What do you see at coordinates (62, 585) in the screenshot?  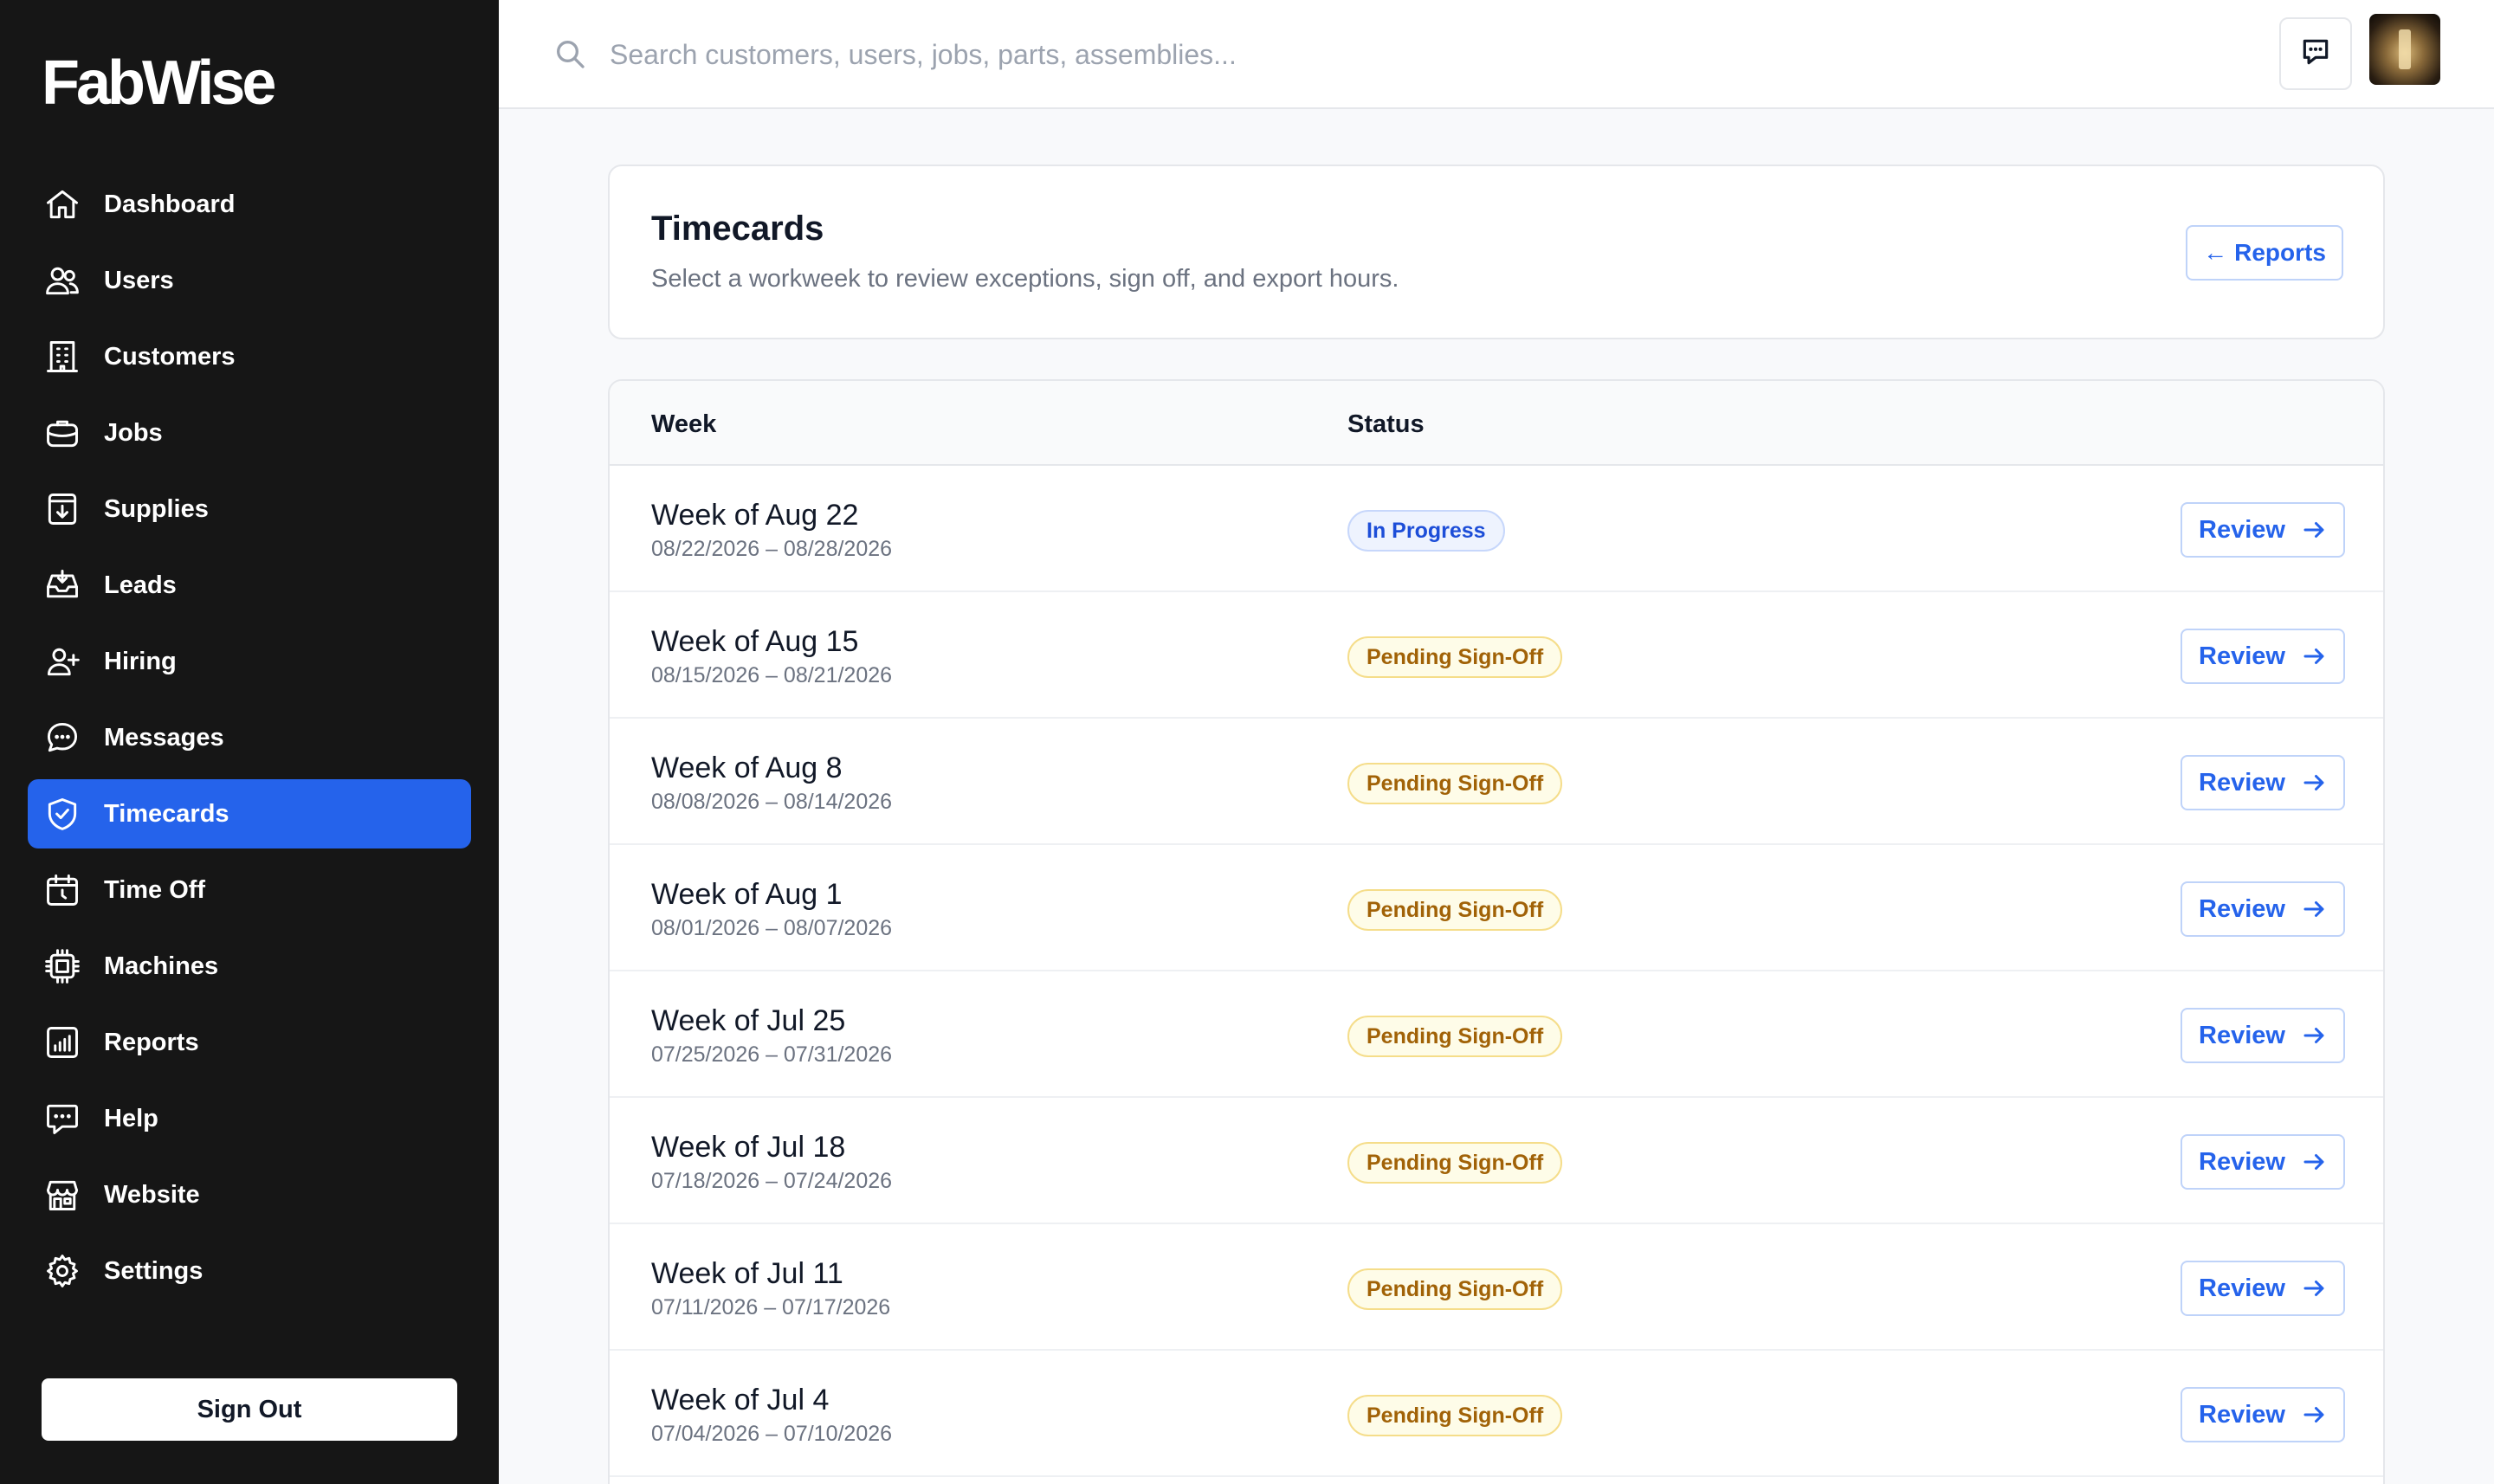 I see `inbox-icon` at bounding box center [62, 585].